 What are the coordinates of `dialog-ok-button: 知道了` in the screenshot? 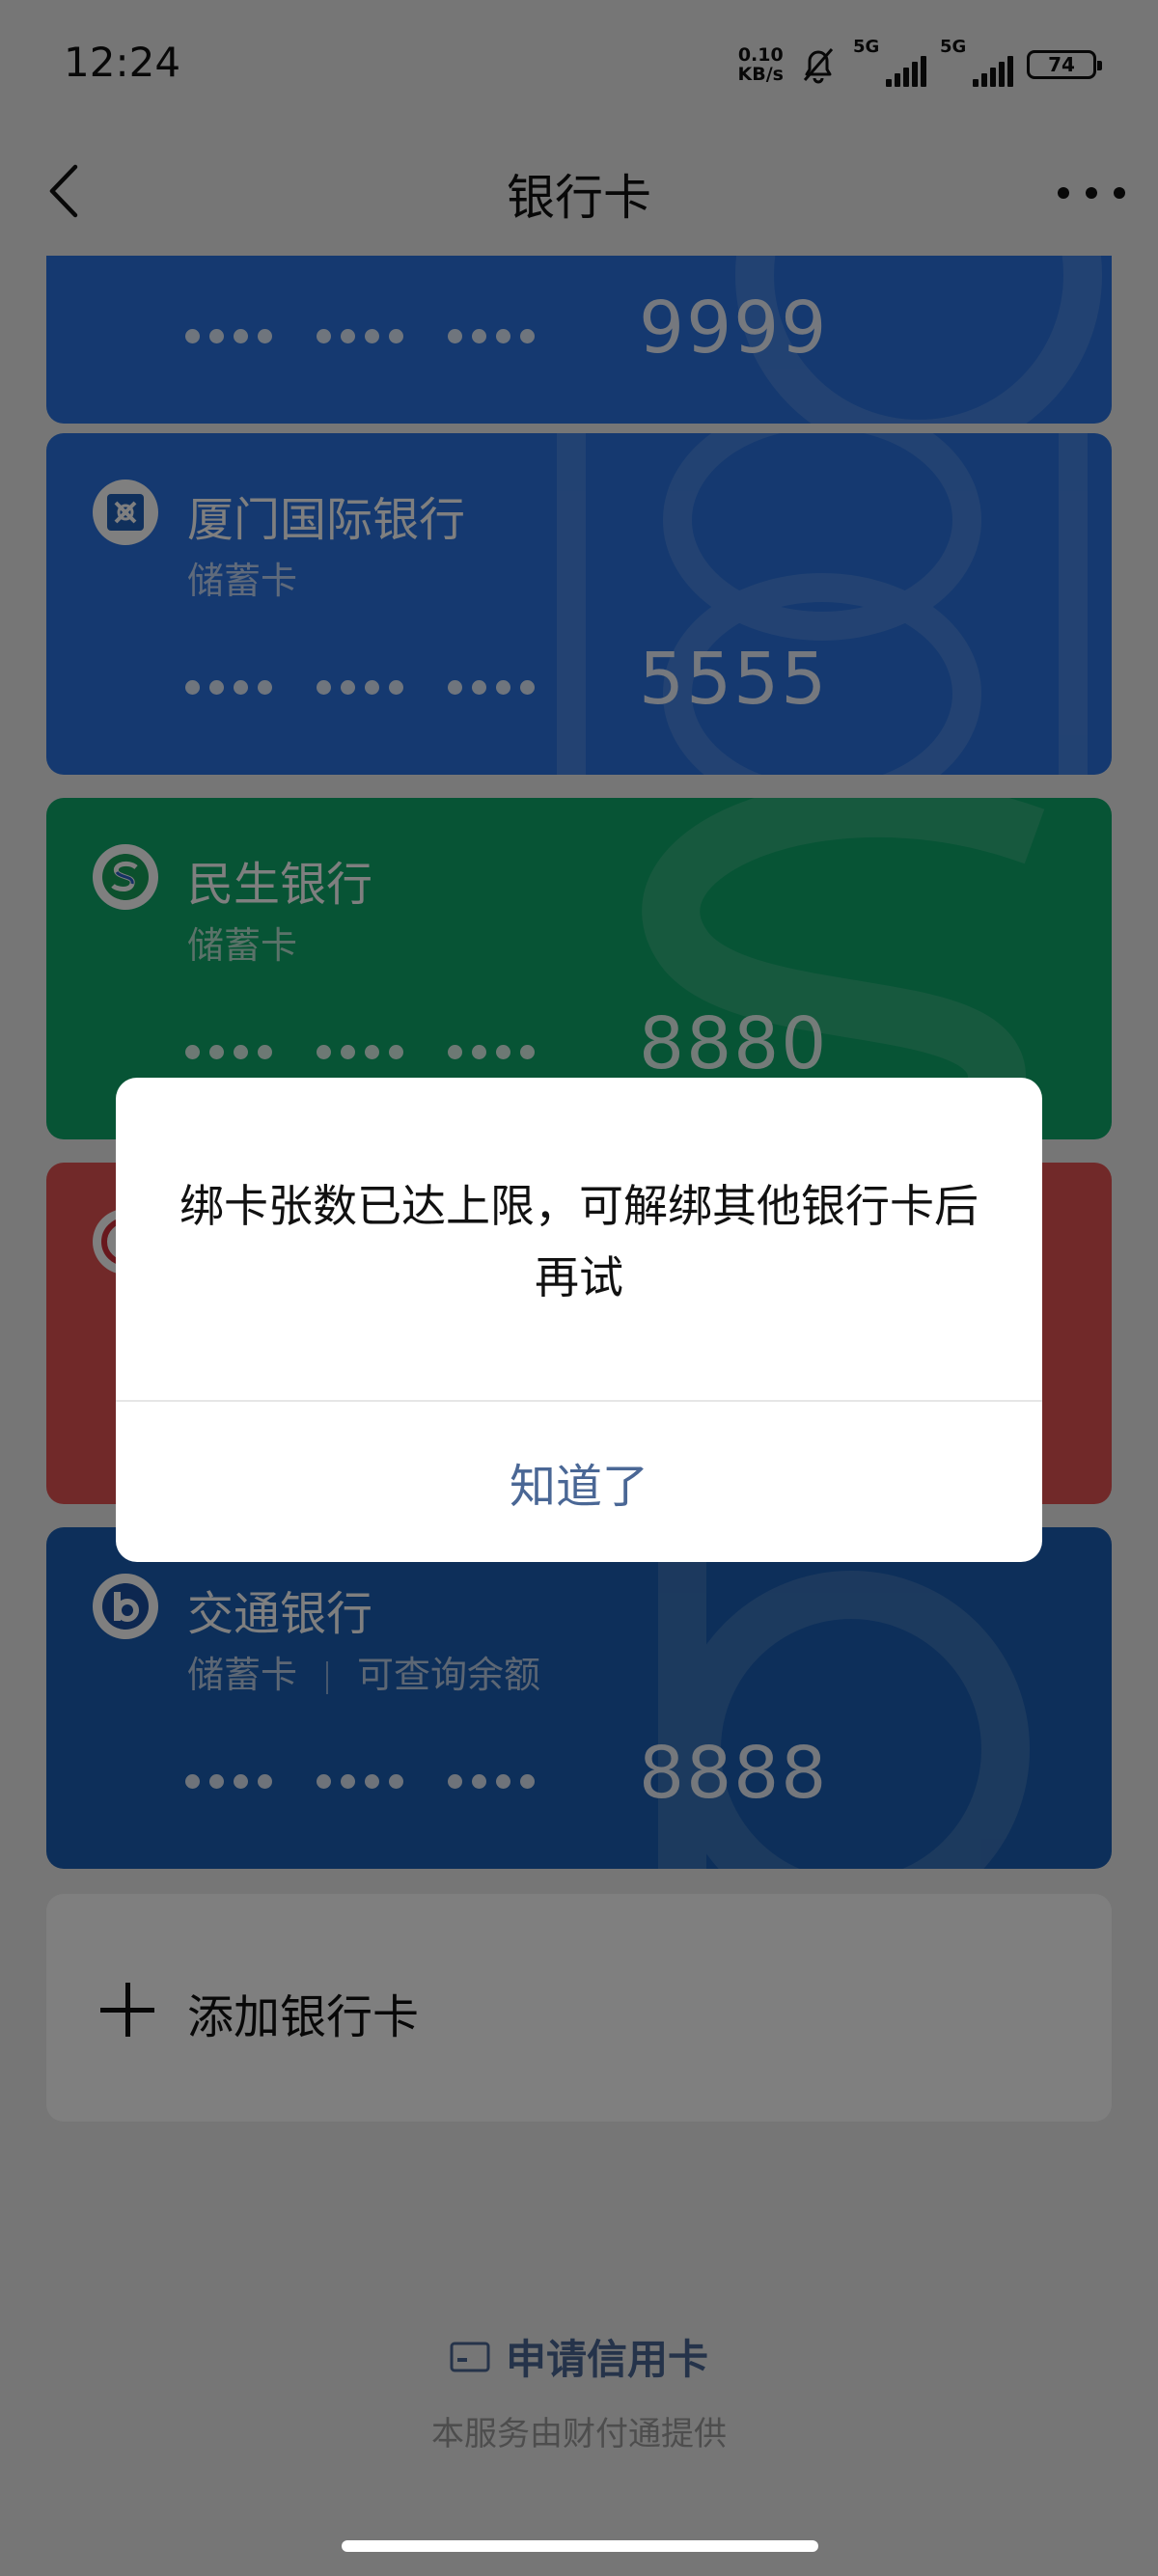 It's located at (579, 1482).